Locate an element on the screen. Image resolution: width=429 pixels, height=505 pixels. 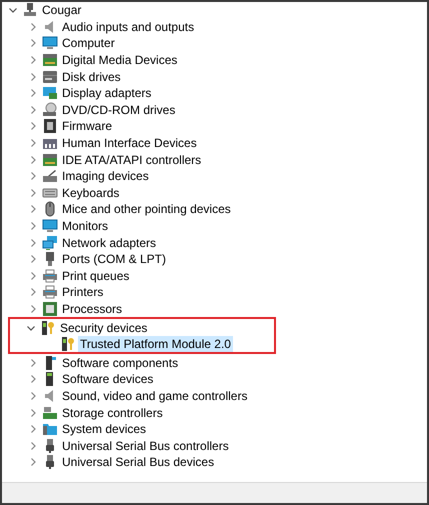
tree-item: Monitors is located at coordinates (85, 226).